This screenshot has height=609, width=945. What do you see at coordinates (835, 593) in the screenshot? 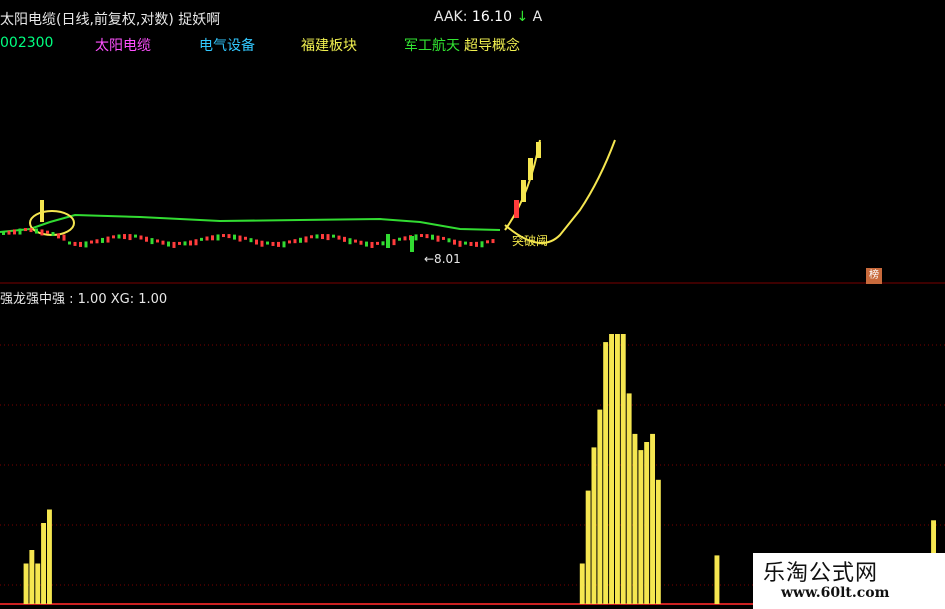
I see `watermark-url: www.60lt.com` at bounding box center [835, 593].